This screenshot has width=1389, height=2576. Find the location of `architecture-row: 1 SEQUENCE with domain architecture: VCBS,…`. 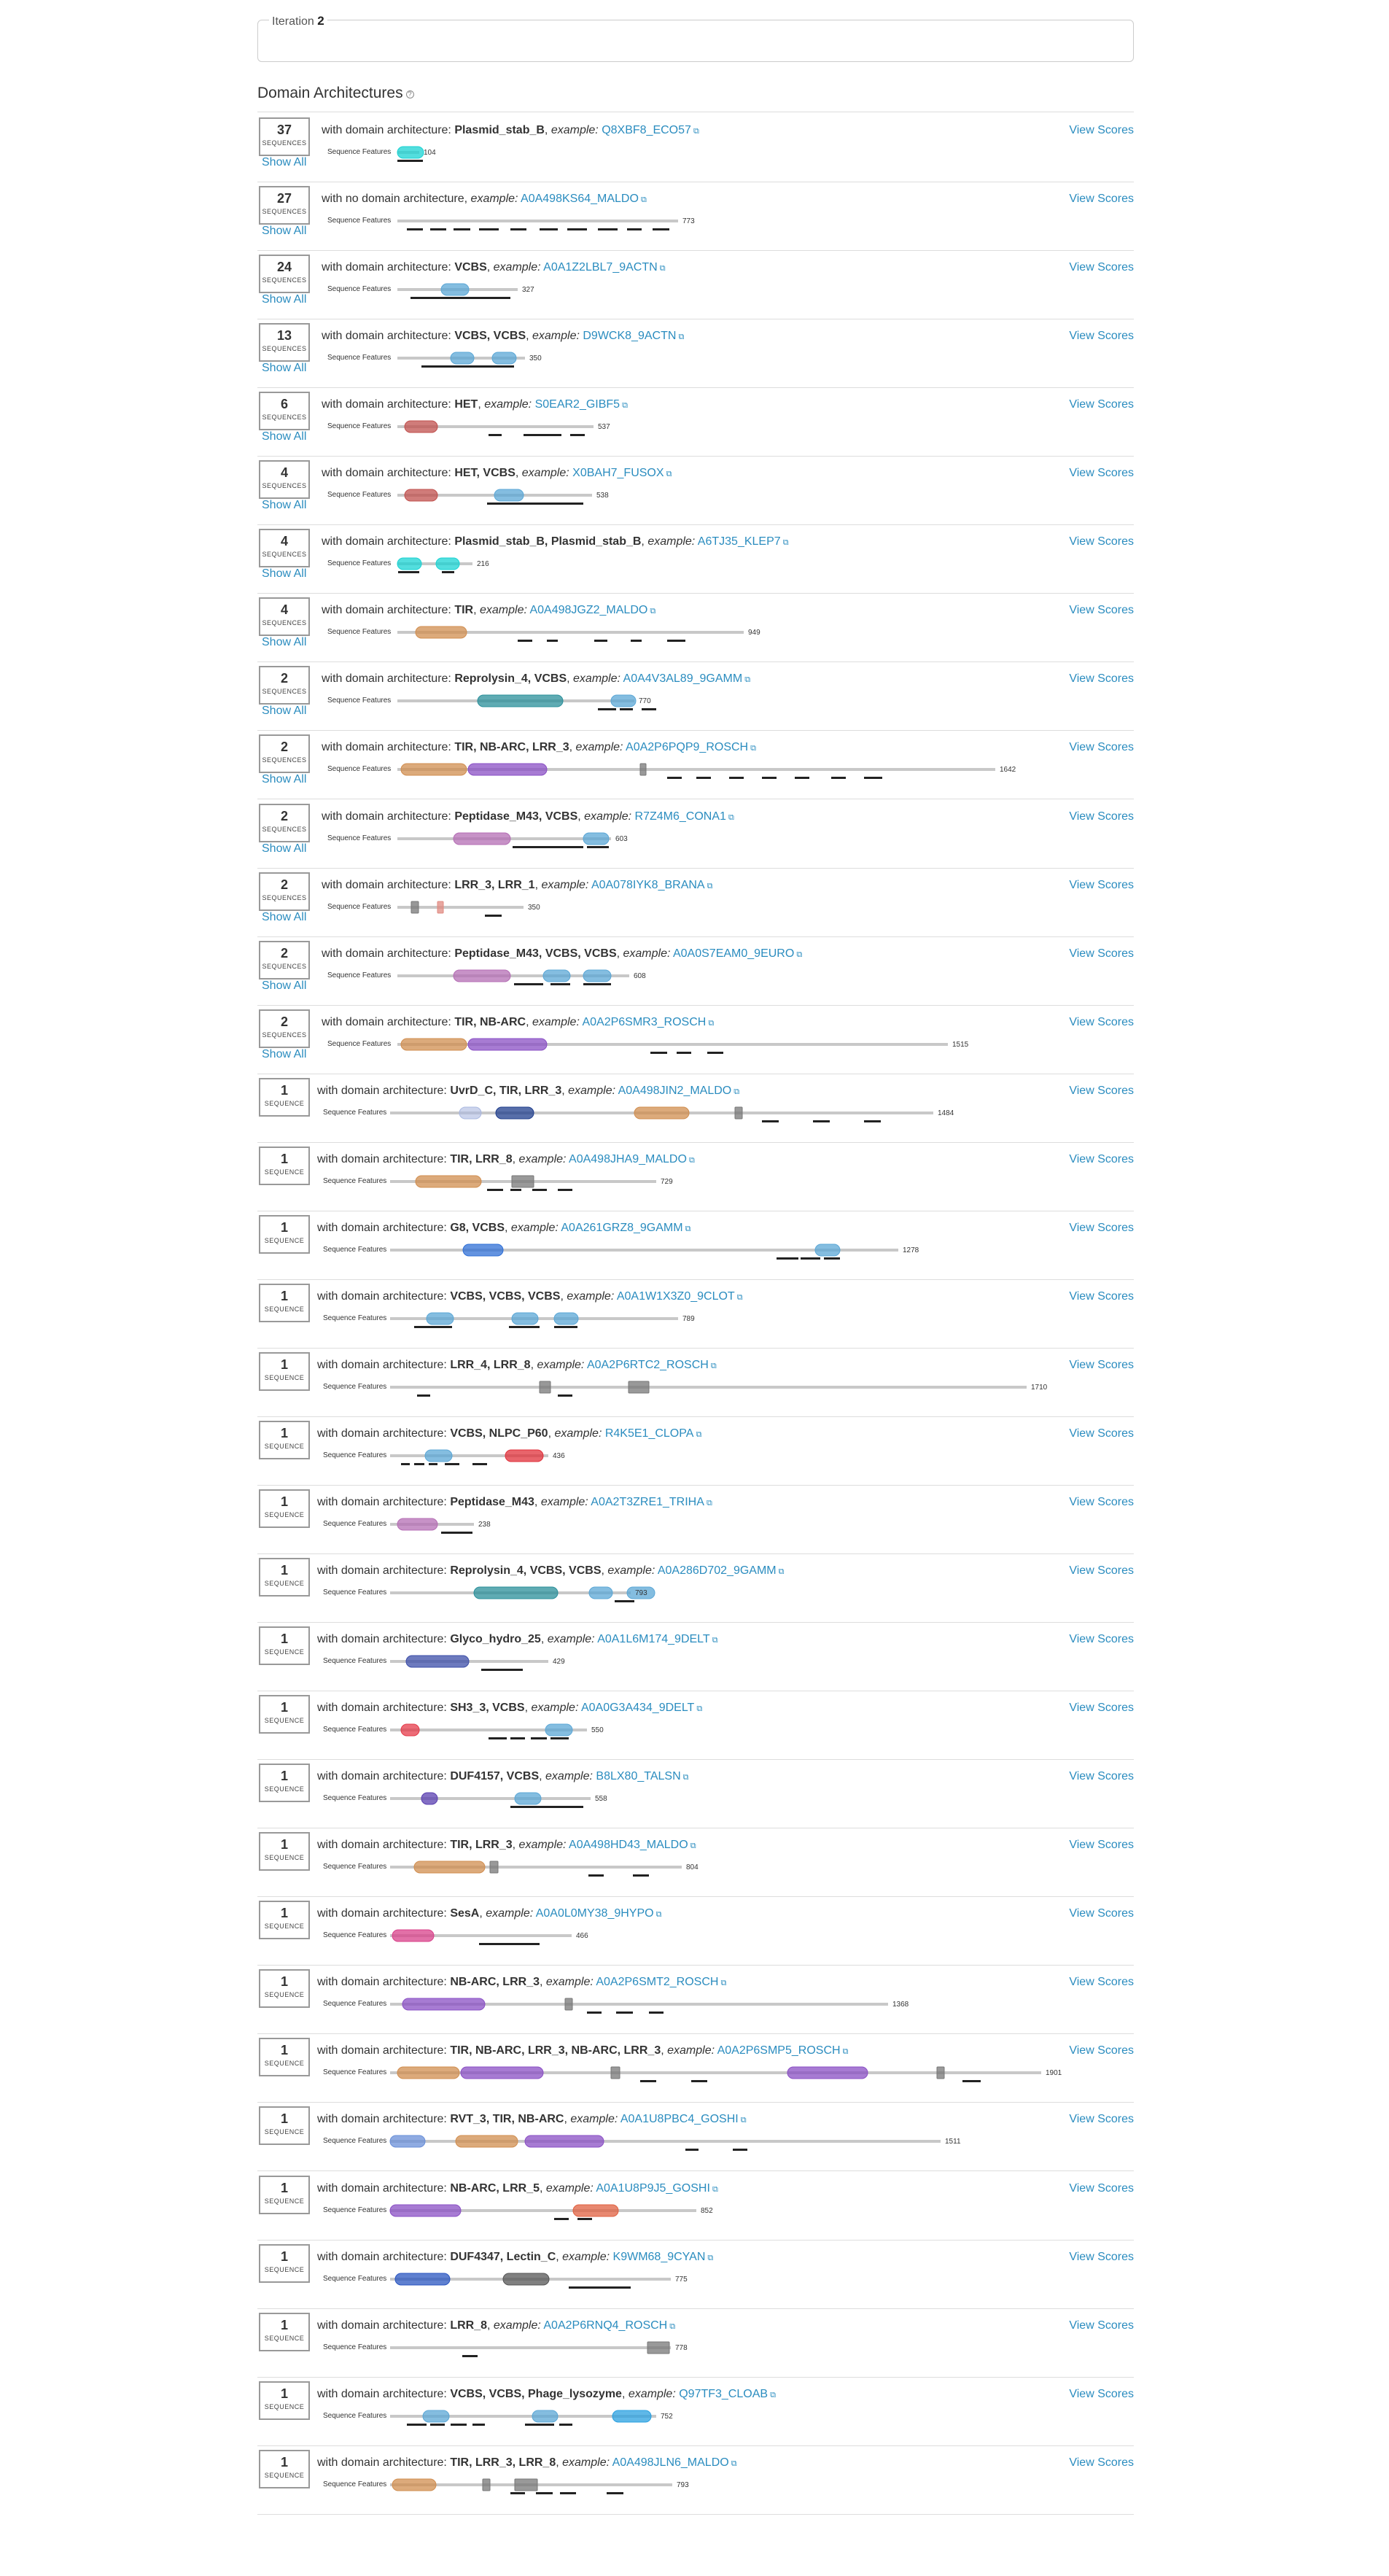

architecture-row: 1 SEQUENCE with domain architecture: VCBS,… is located at coordinates (695, 1451).